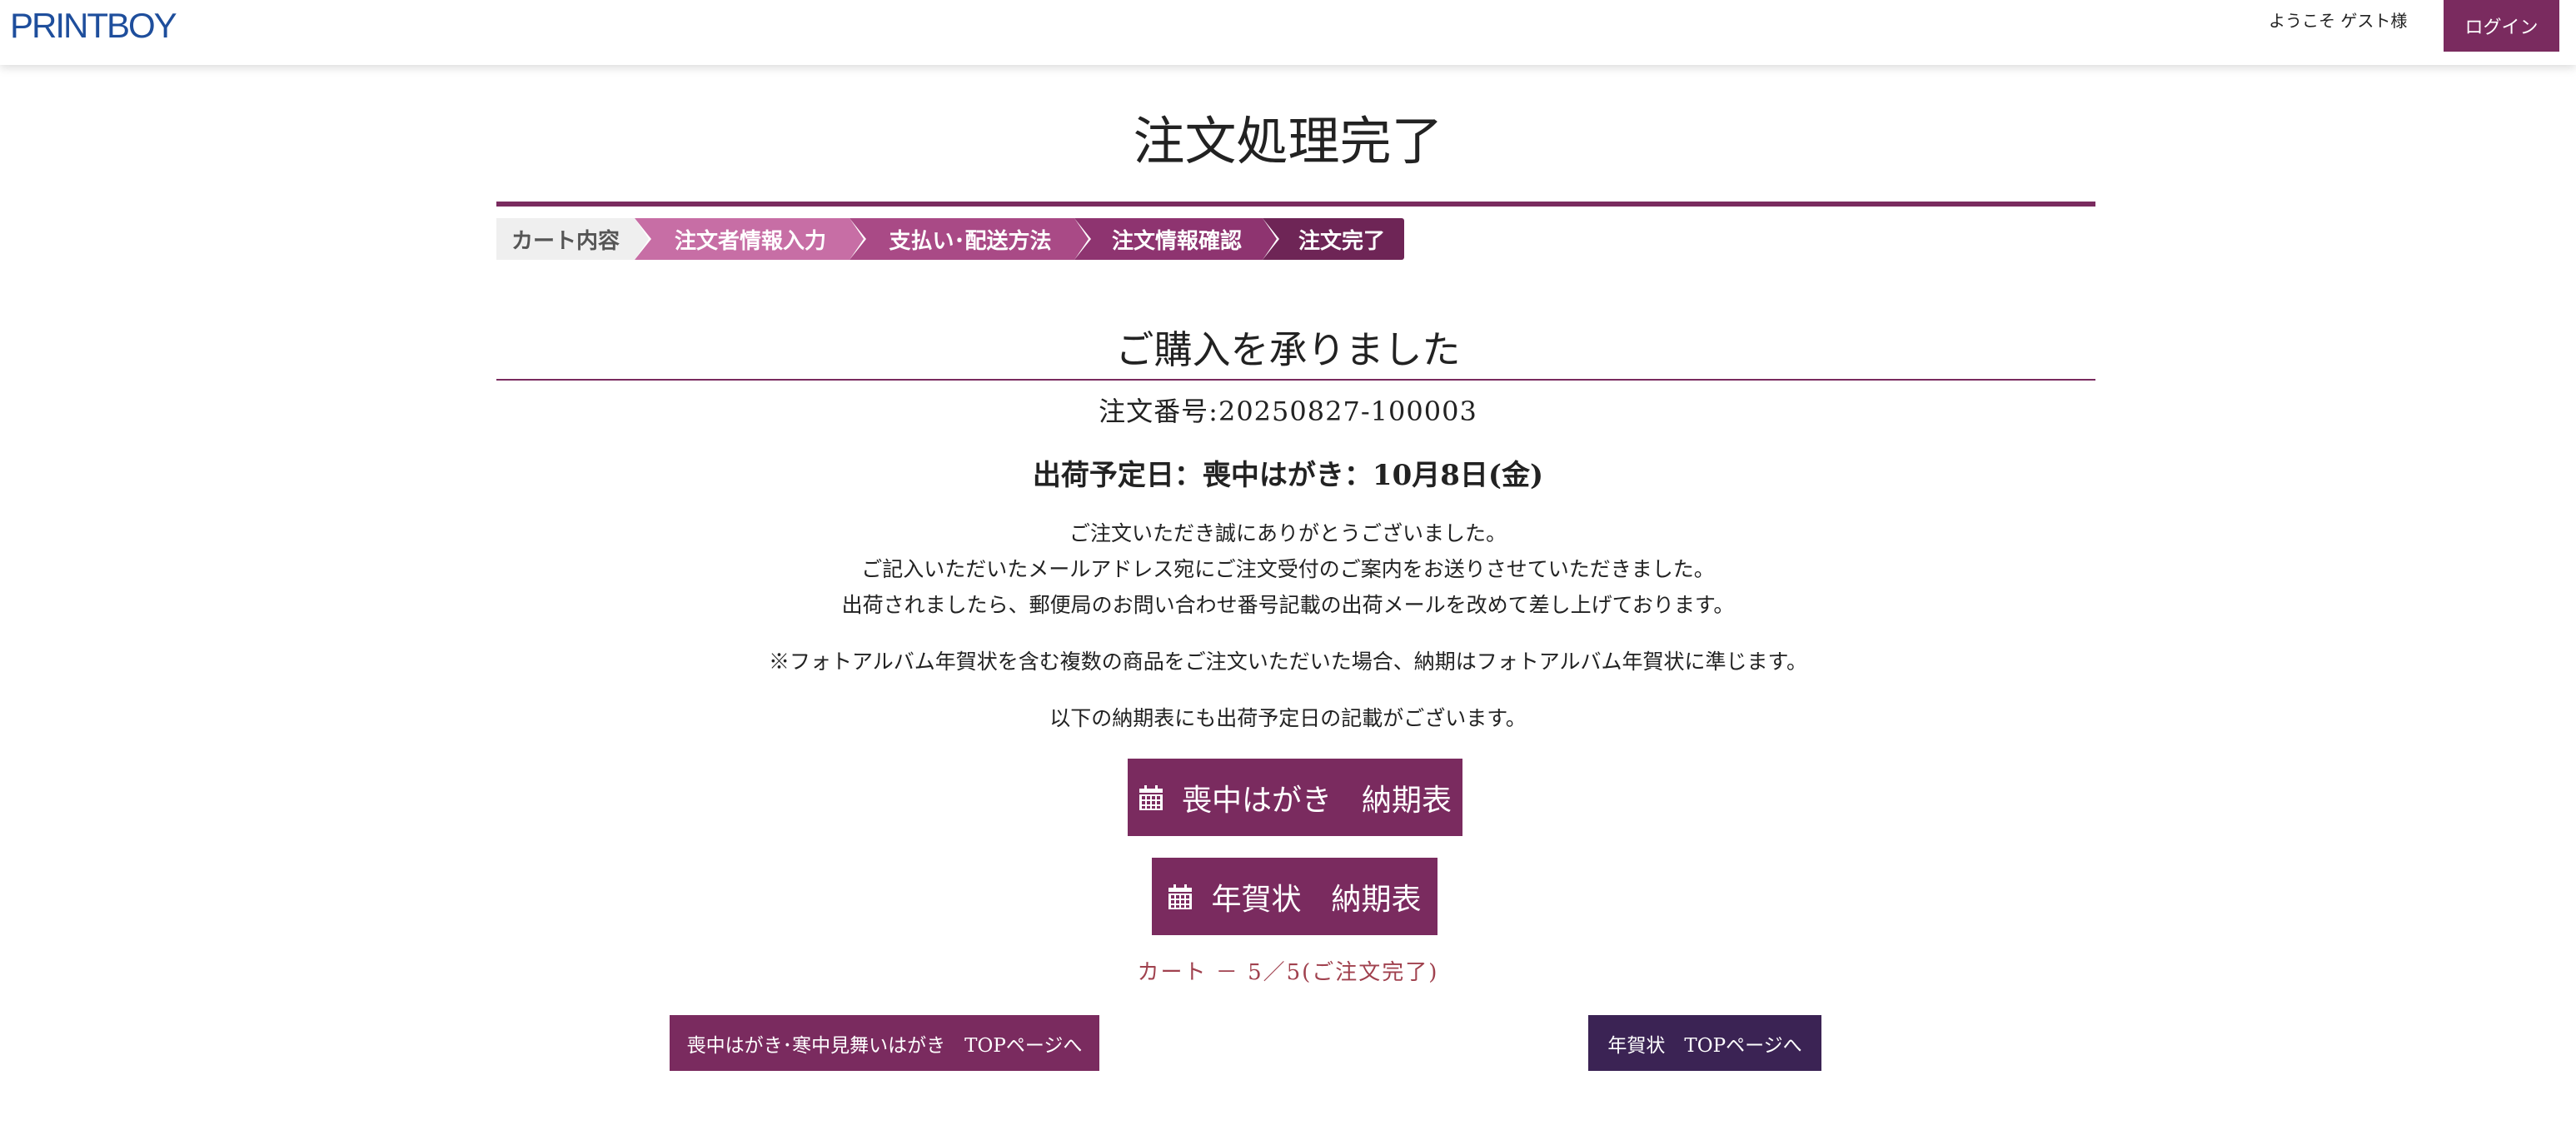 The height and width of the screenshot is (1145, 2576). I want to click on step-label: 注文者情報入力, so click(750, 241).